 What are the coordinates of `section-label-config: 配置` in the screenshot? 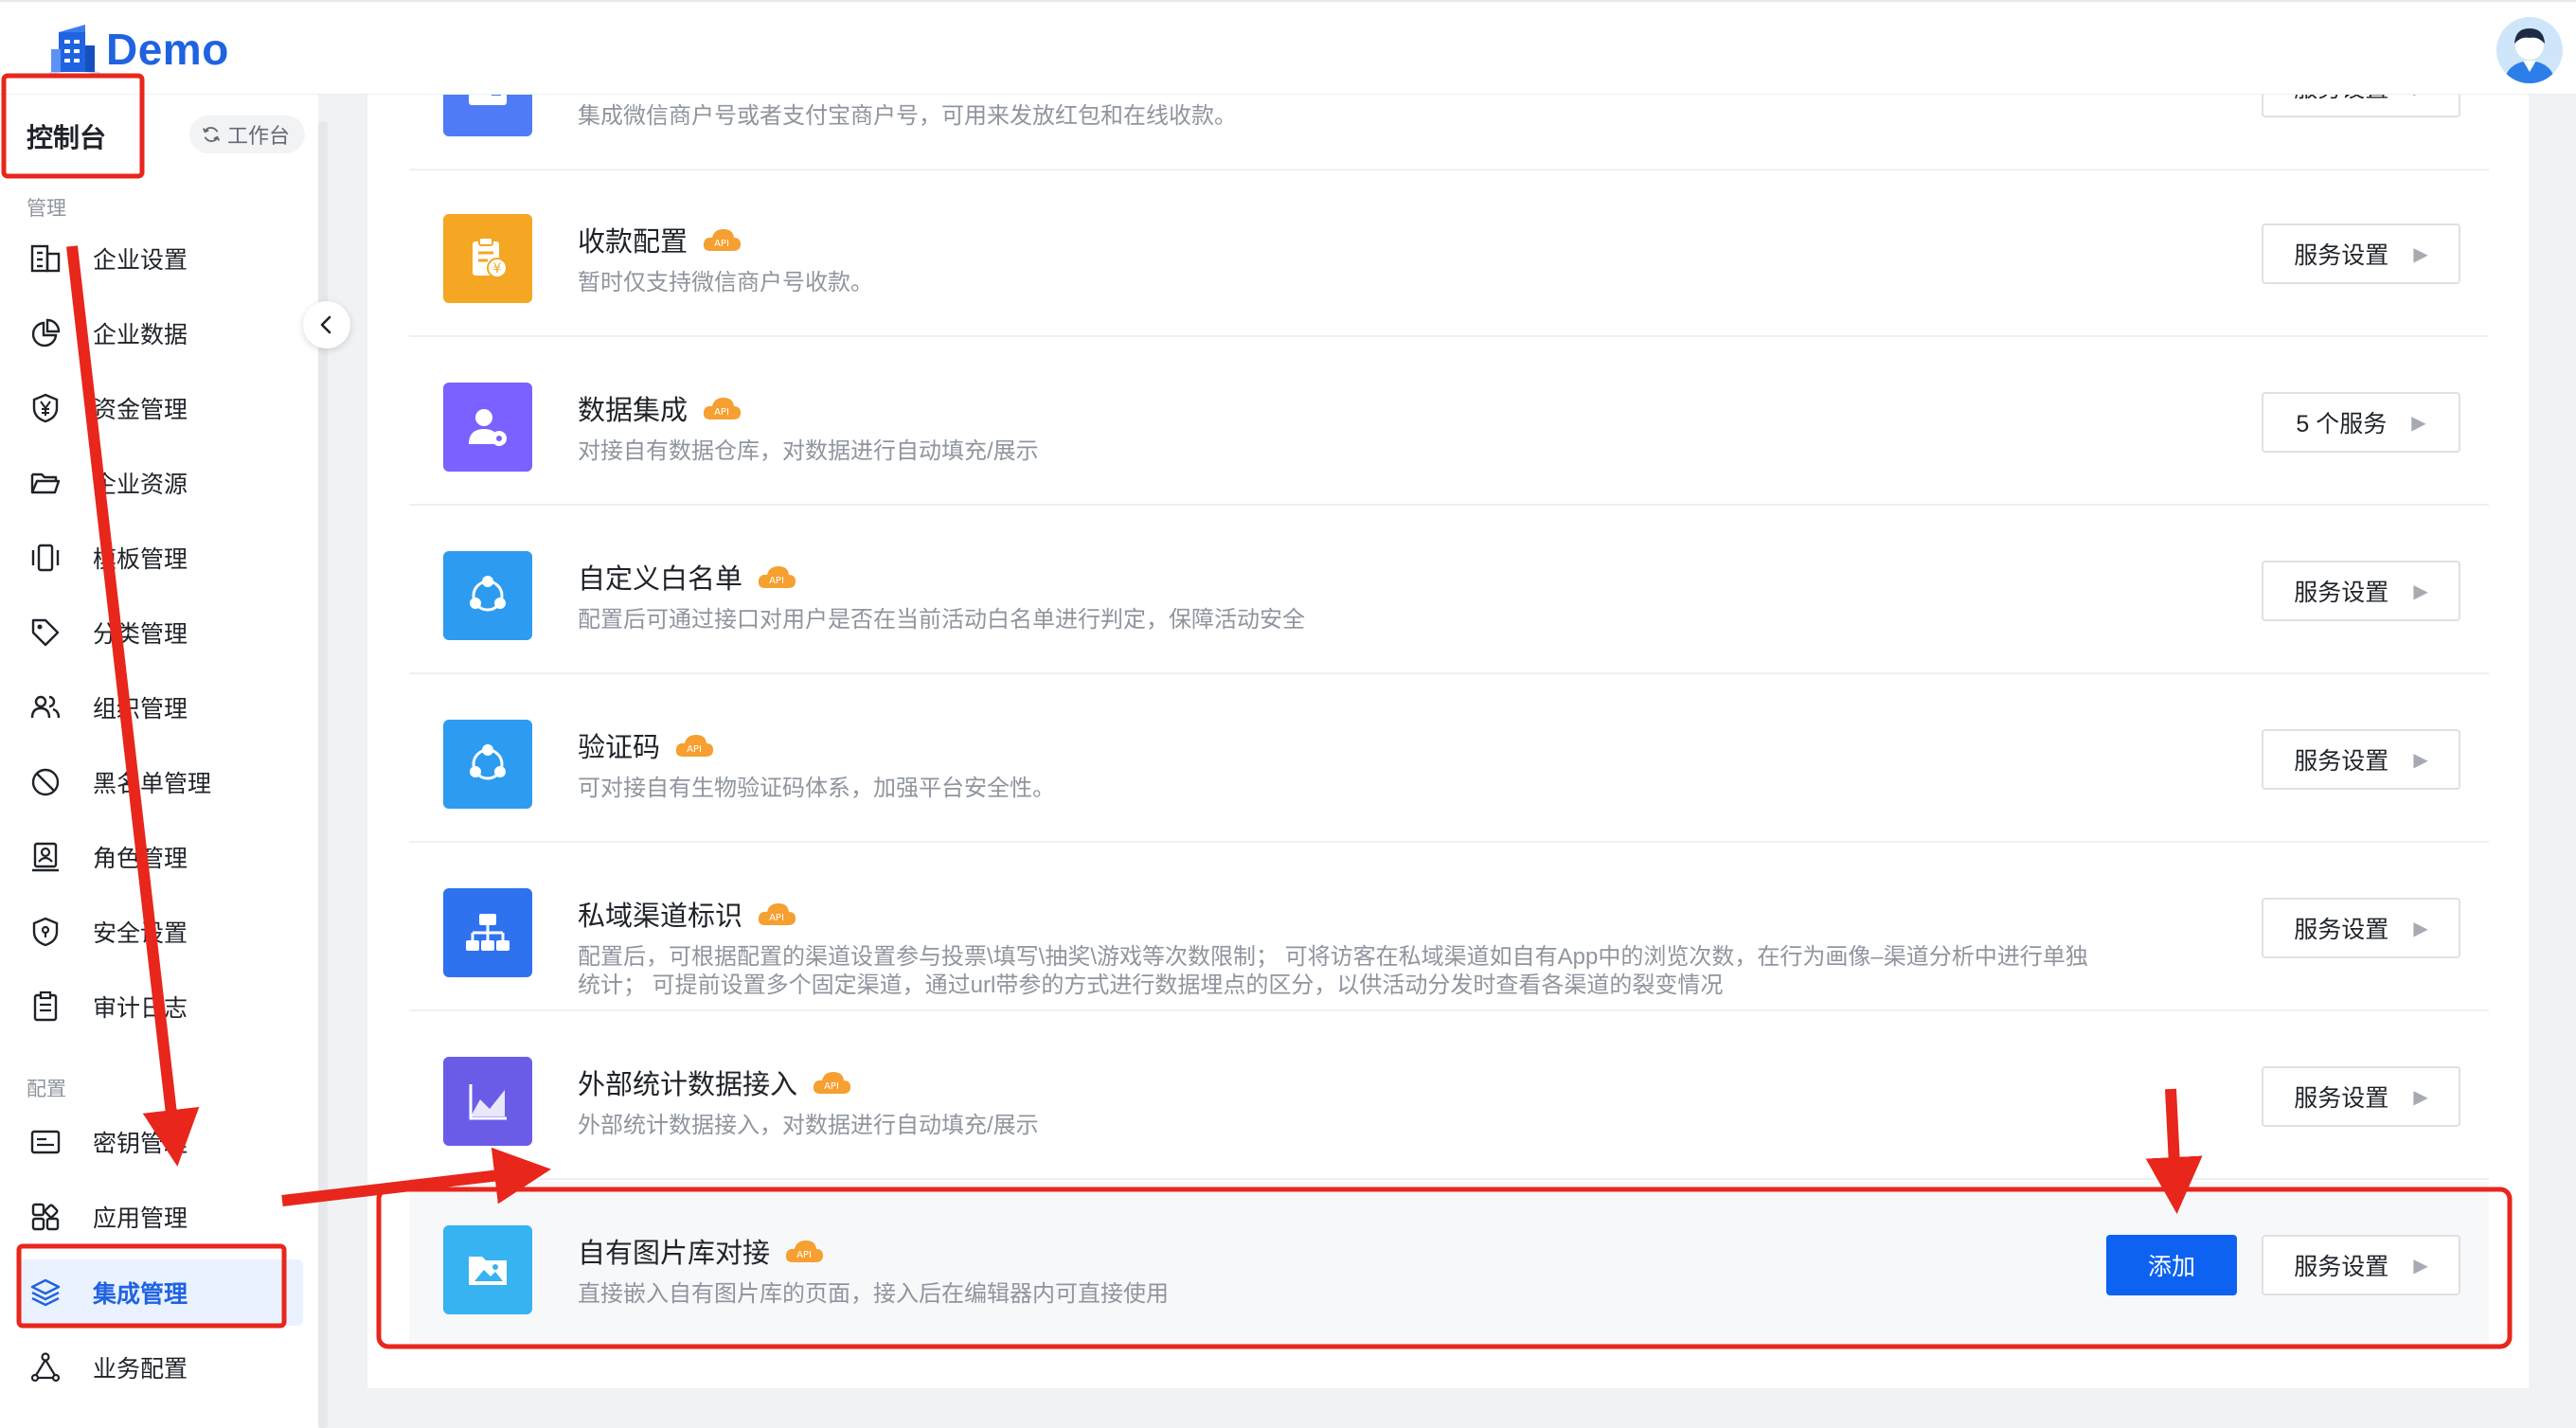 It's located at (46, 1089).